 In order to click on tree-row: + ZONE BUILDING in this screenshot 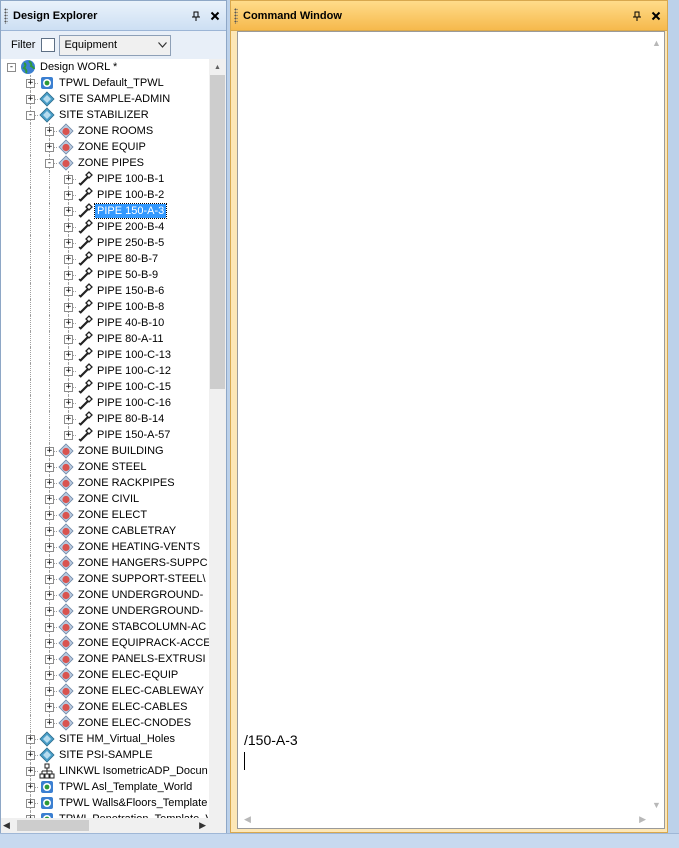, I will do `click(105, 451)`.